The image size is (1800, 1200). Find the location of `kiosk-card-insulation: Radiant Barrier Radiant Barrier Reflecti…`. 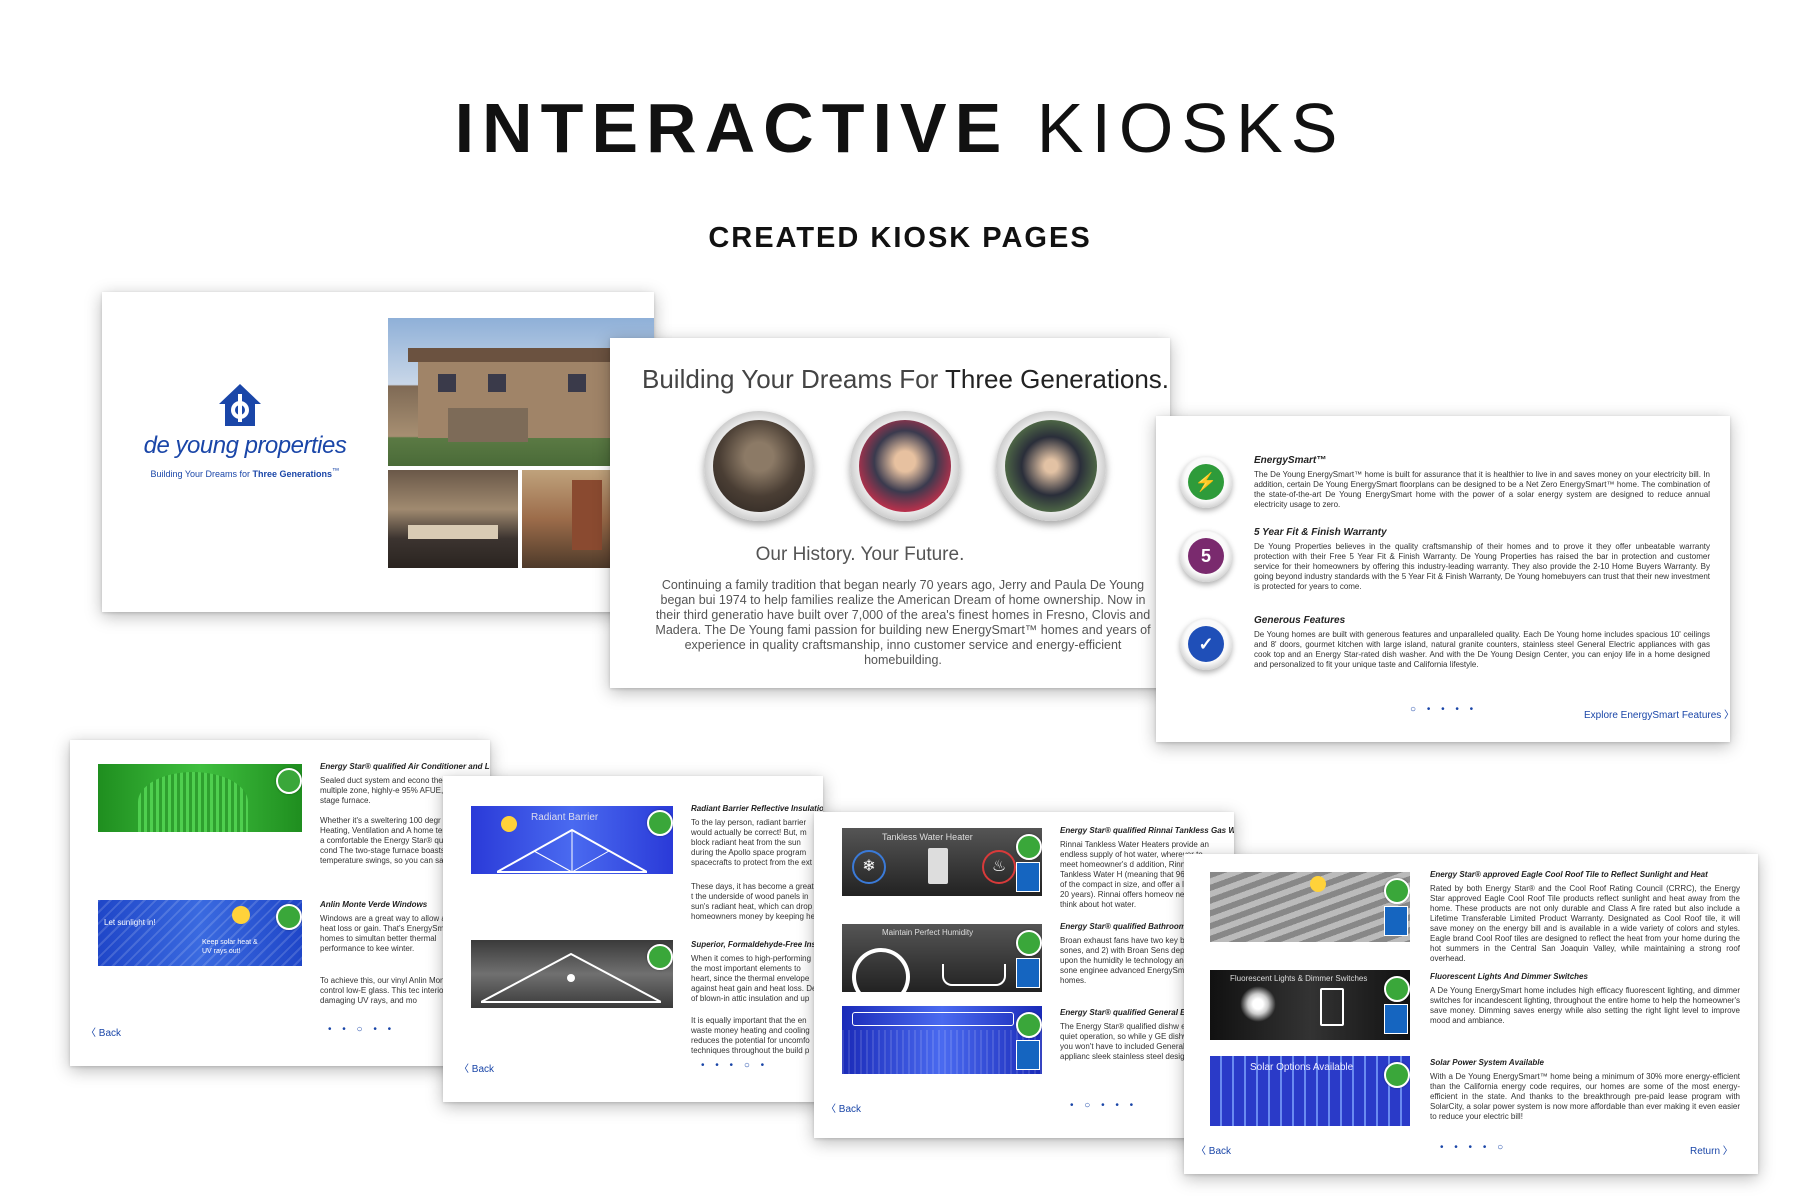

kiosk-card-insulation: Radiant Barrier Radiant Barrier Reflecti… is located at coordinates (633, 939).